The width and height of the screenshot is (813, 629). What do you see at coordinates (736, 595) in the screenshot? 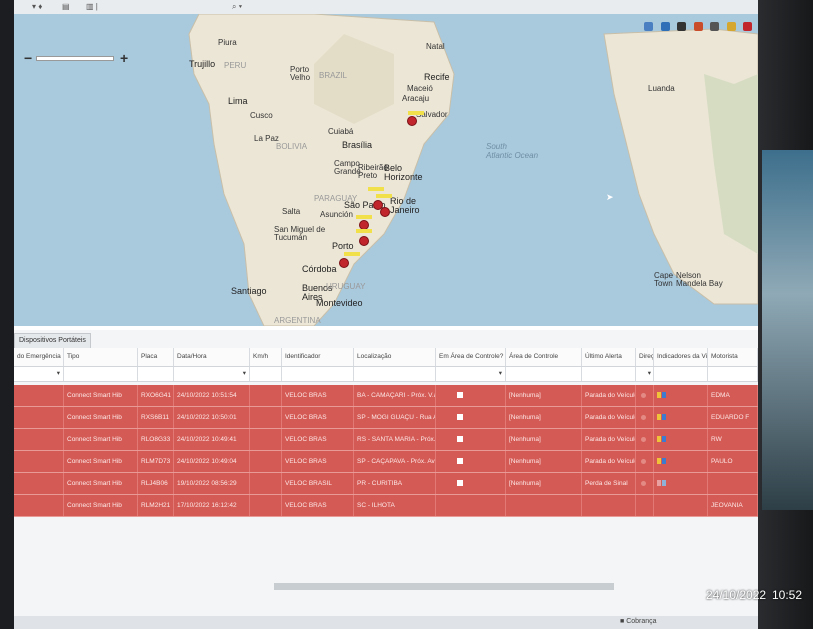
I see `photo-timestamp: 24/10/2022` at bounding box center [736, 595].